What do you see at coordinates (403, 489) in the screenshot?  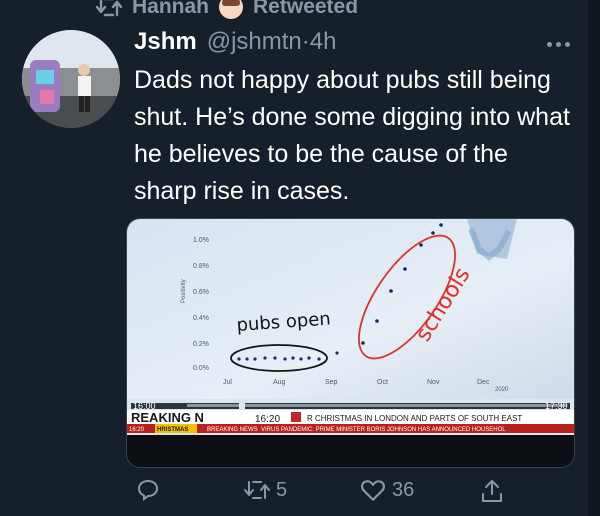 I see `like-count: 36` at bounding box center [403, 489].